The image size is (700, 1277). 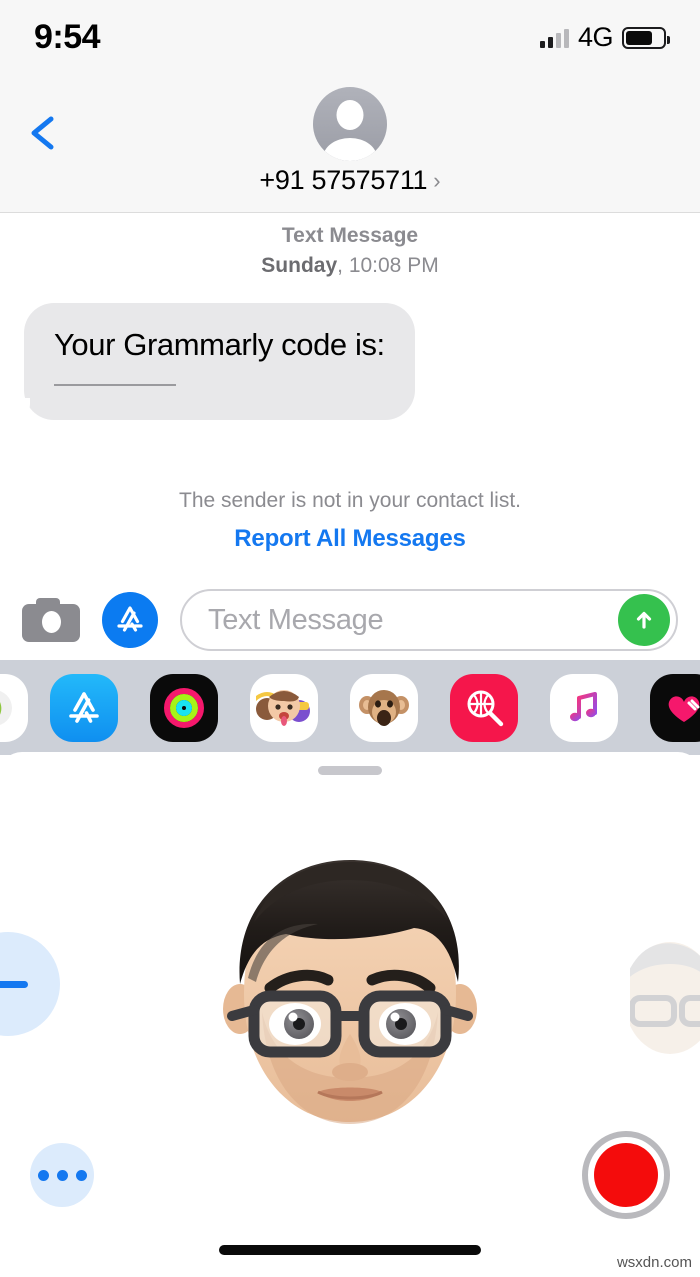 I want to click on contact-name-row: +91 57575711 ›, so click(x=349, y=180).